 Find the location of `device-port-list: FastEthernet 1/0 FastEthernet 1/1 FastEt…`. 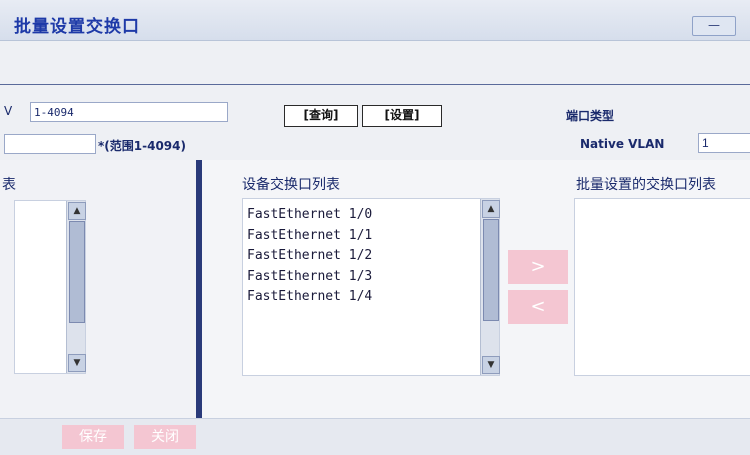

device-port-list: FastEthernet 1/0 FastEthernet 1/1 FastEt… is located at coordinates (371, 287).